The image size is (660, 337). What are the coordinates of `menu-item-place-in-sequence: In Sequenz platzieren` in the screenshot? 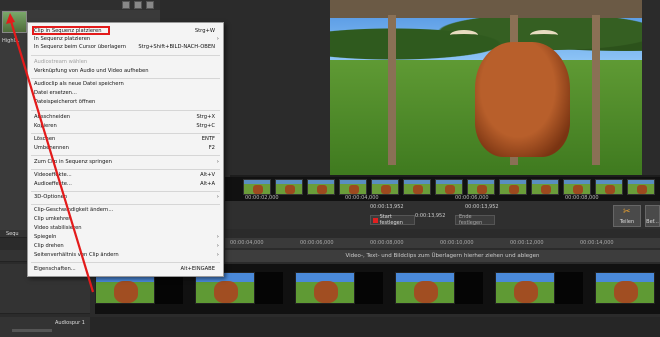 It's located at (62, 39).